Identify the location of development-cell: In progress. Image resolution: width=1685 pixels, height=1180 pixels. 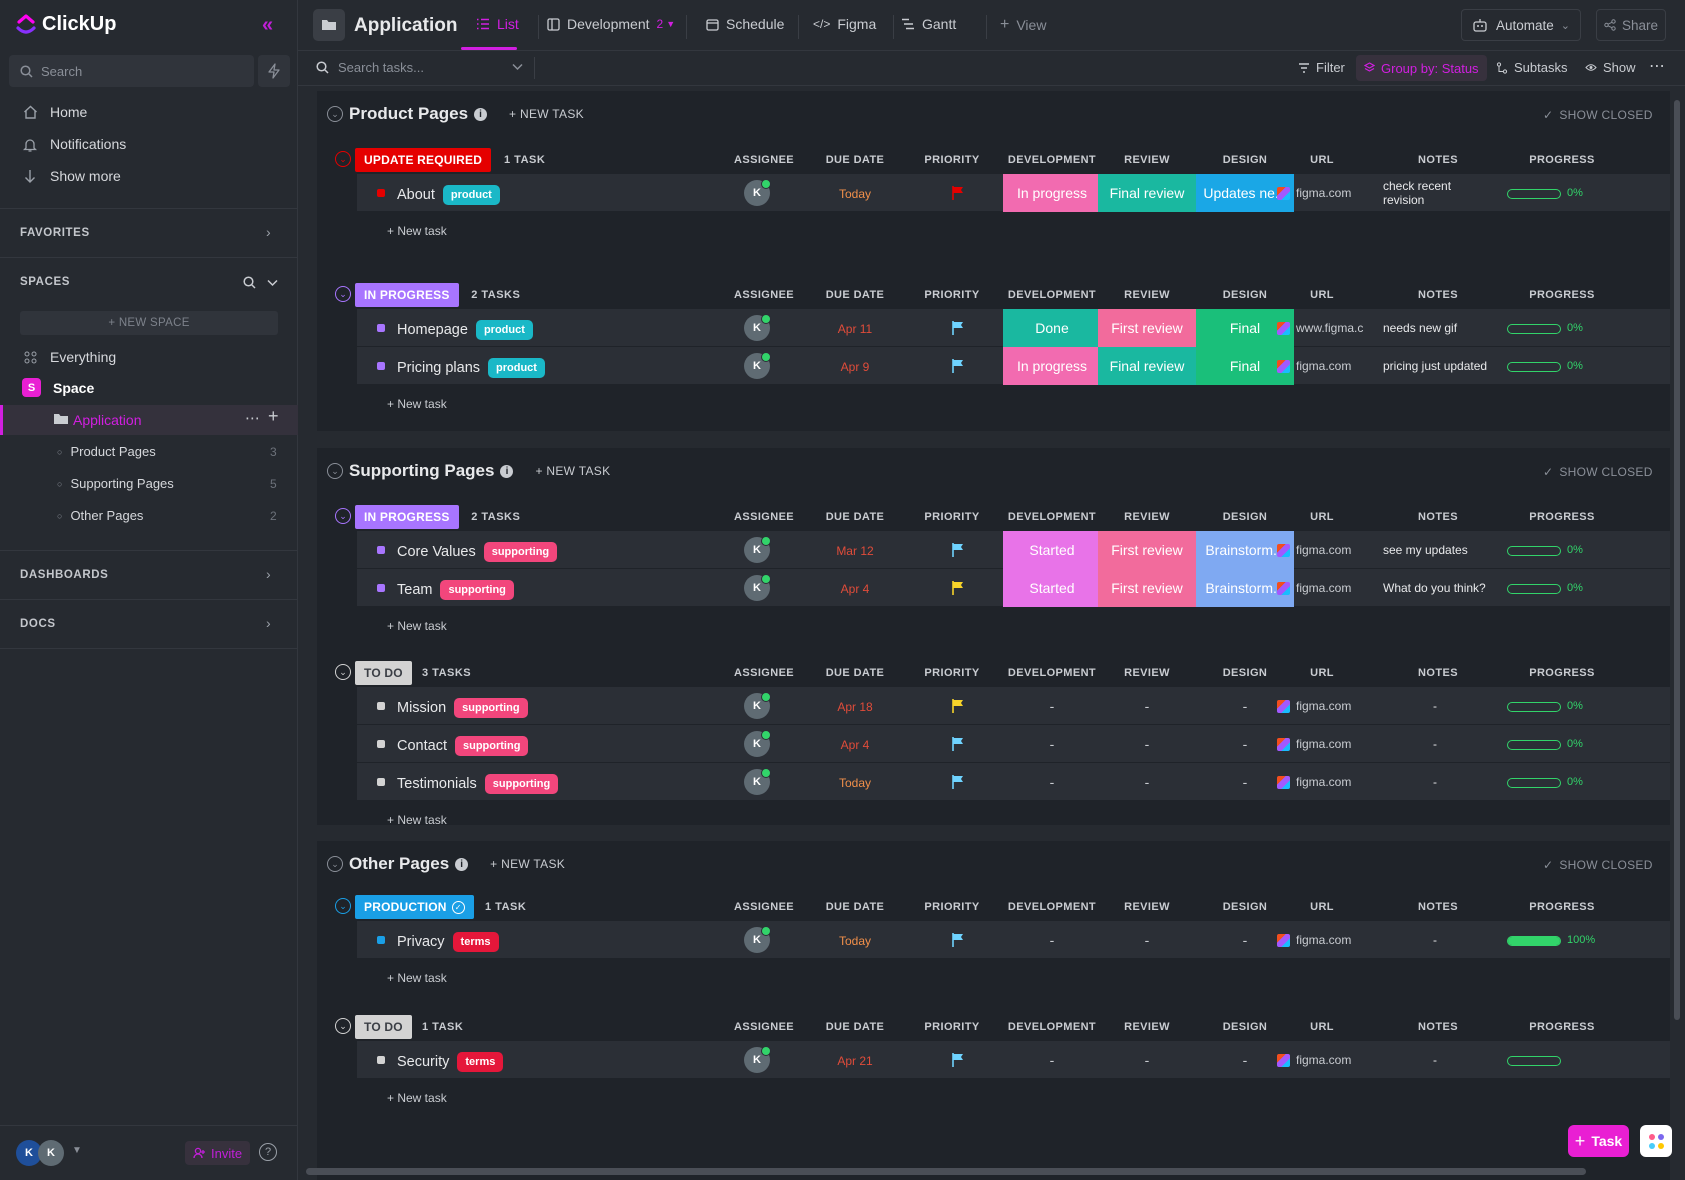
(1052, 366).